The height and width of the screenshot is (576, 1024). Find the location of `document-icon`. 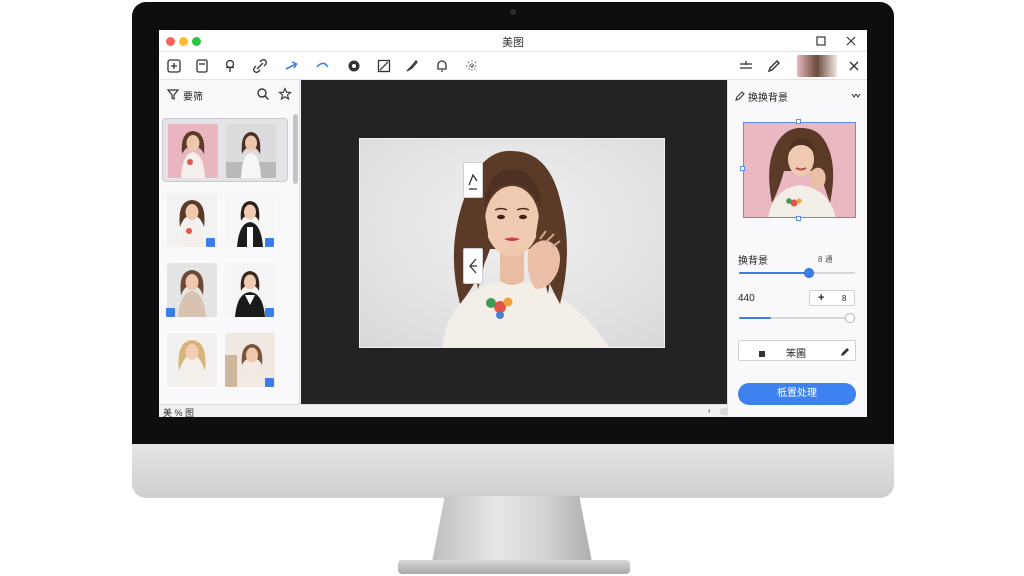

document-icon is located at coordinates (202, 66).